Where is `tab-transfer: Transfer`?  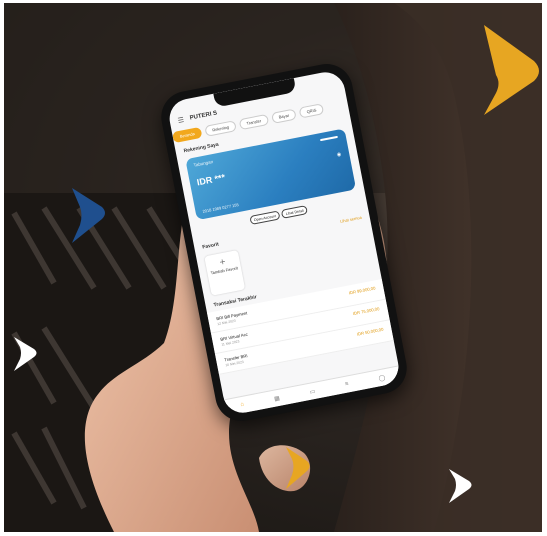 tab-transfer: Transfer is located at coordinates (254, 122).